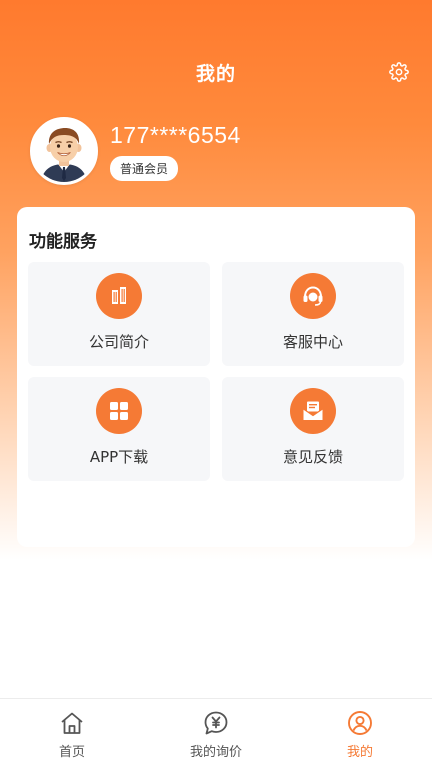 Image resolution: width=432 pixels, height=768 pixels. Describe the element at coordinates (359, 752) in the screenshot. I see `tab-label: 我的` at that location.